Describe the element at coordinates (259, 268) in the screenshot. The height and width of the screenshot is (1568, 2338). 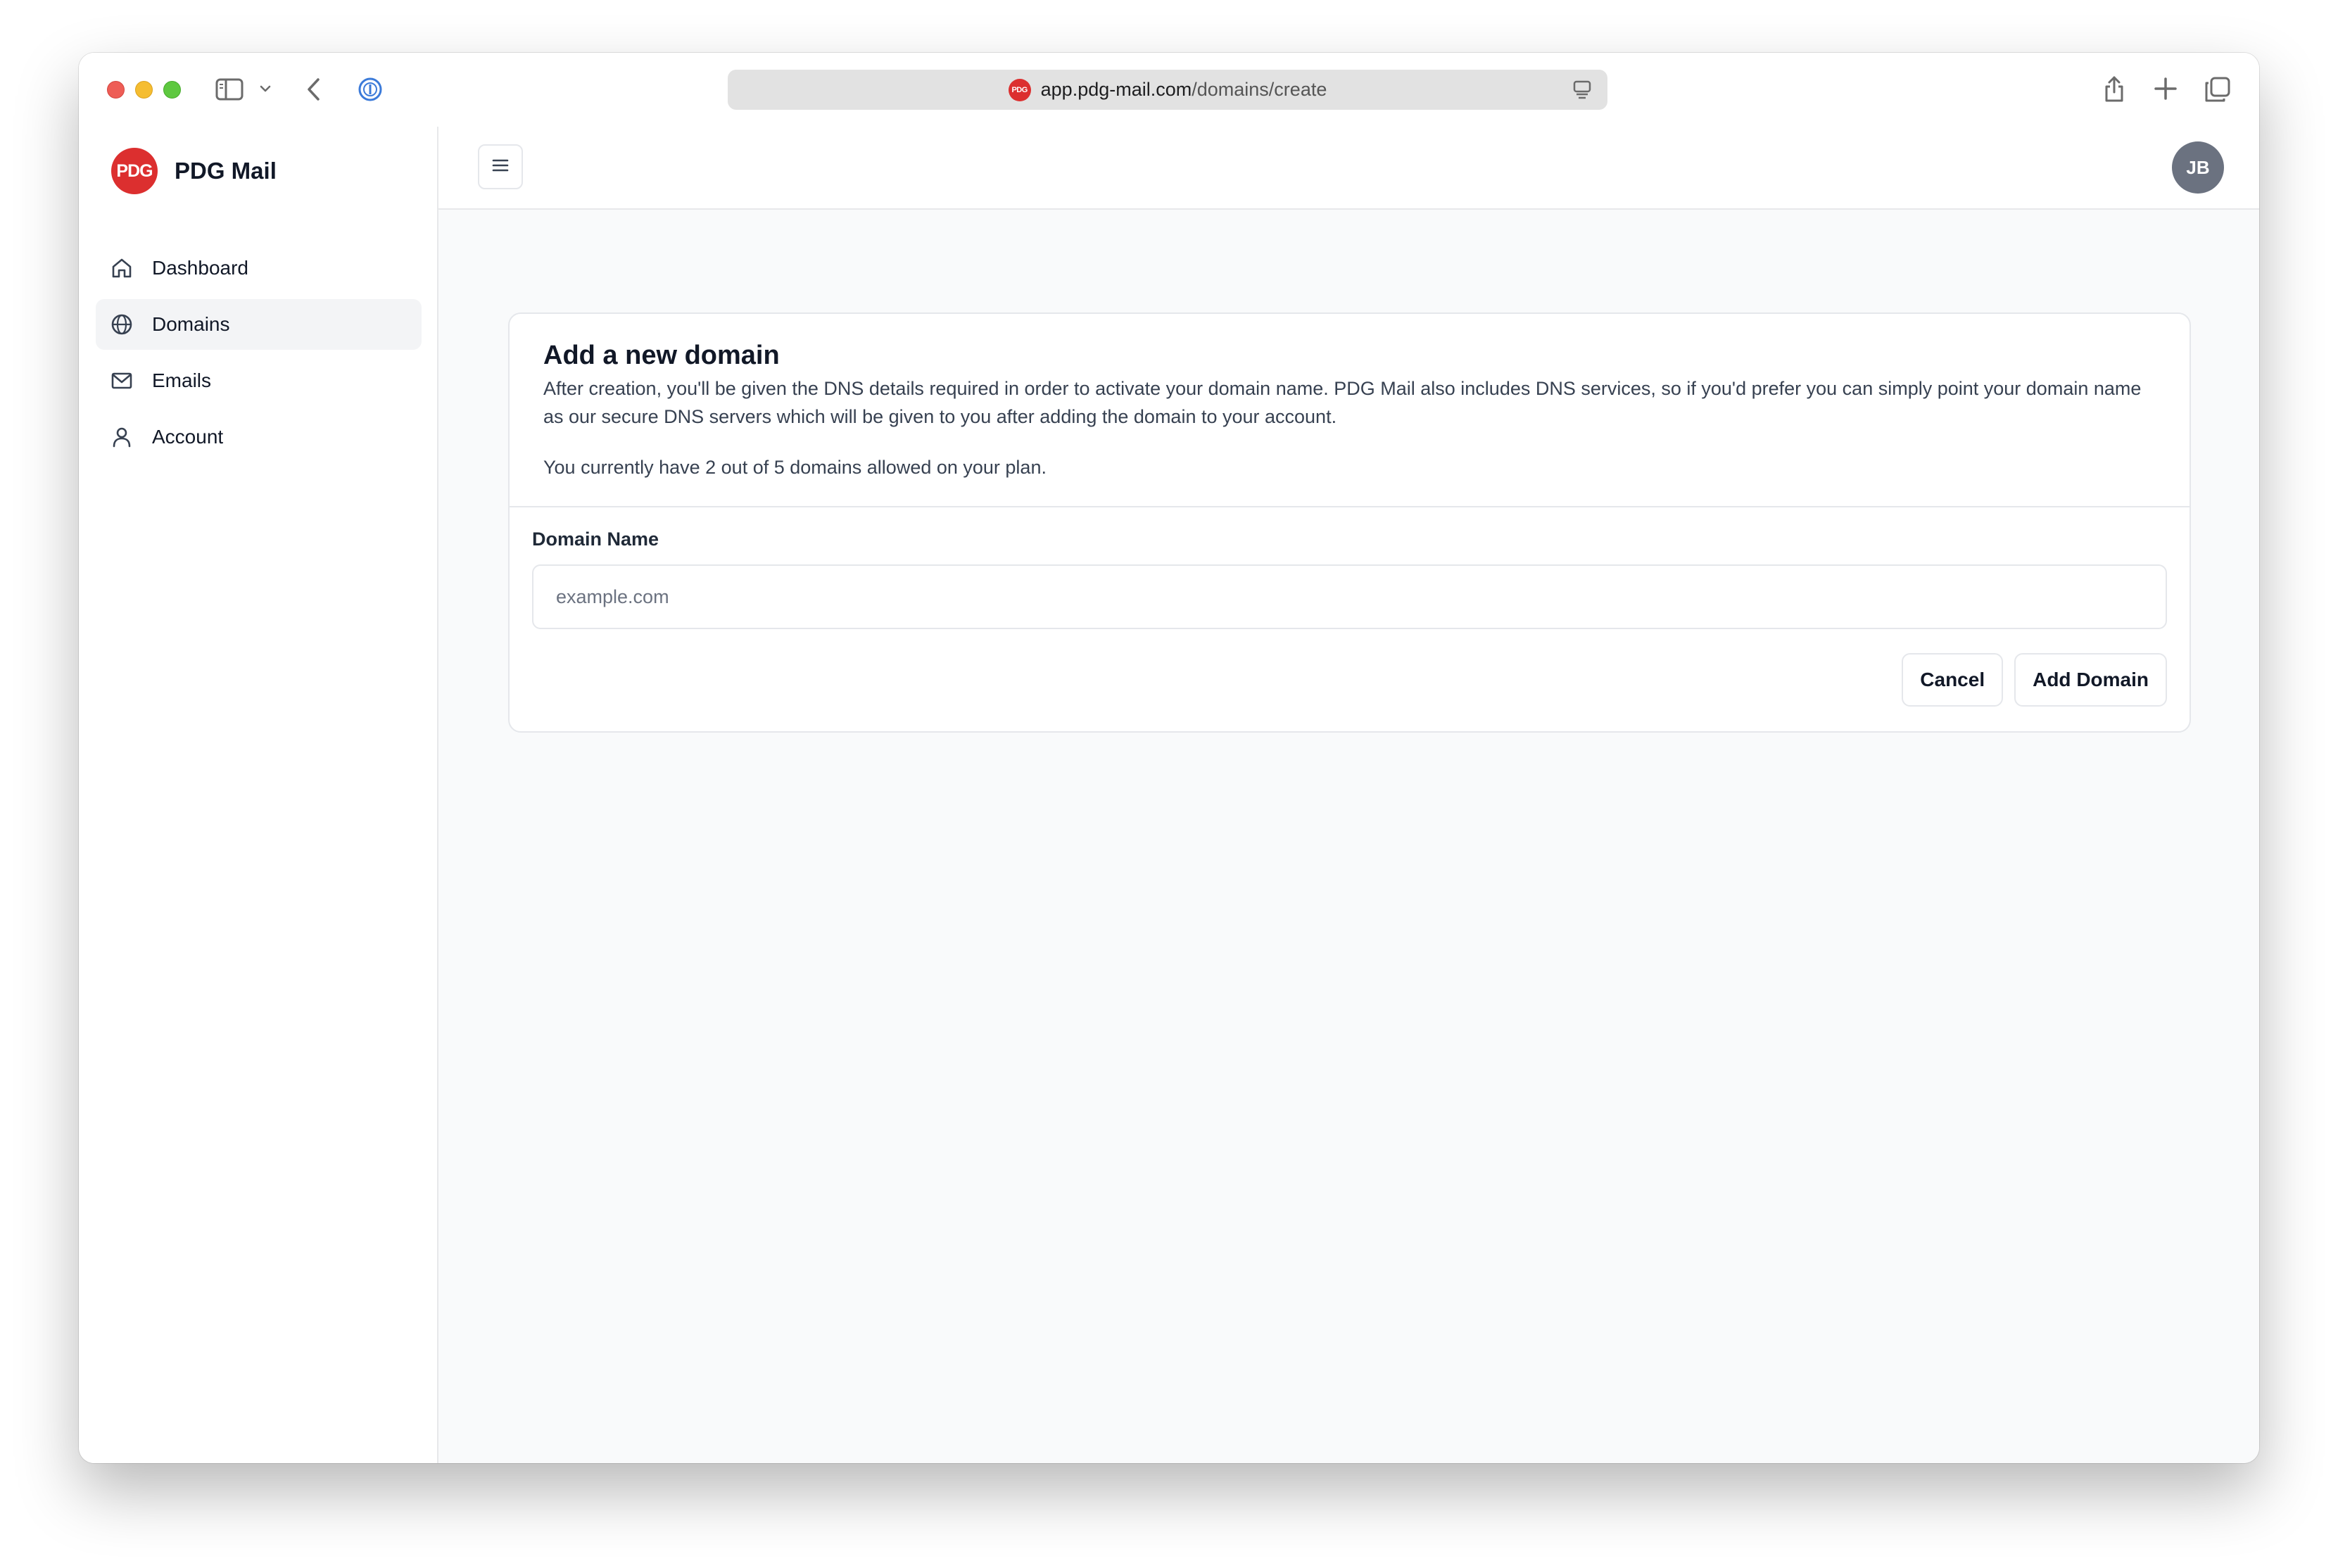
I see `sidebar-item-dashboard: Dashboard` at that location.